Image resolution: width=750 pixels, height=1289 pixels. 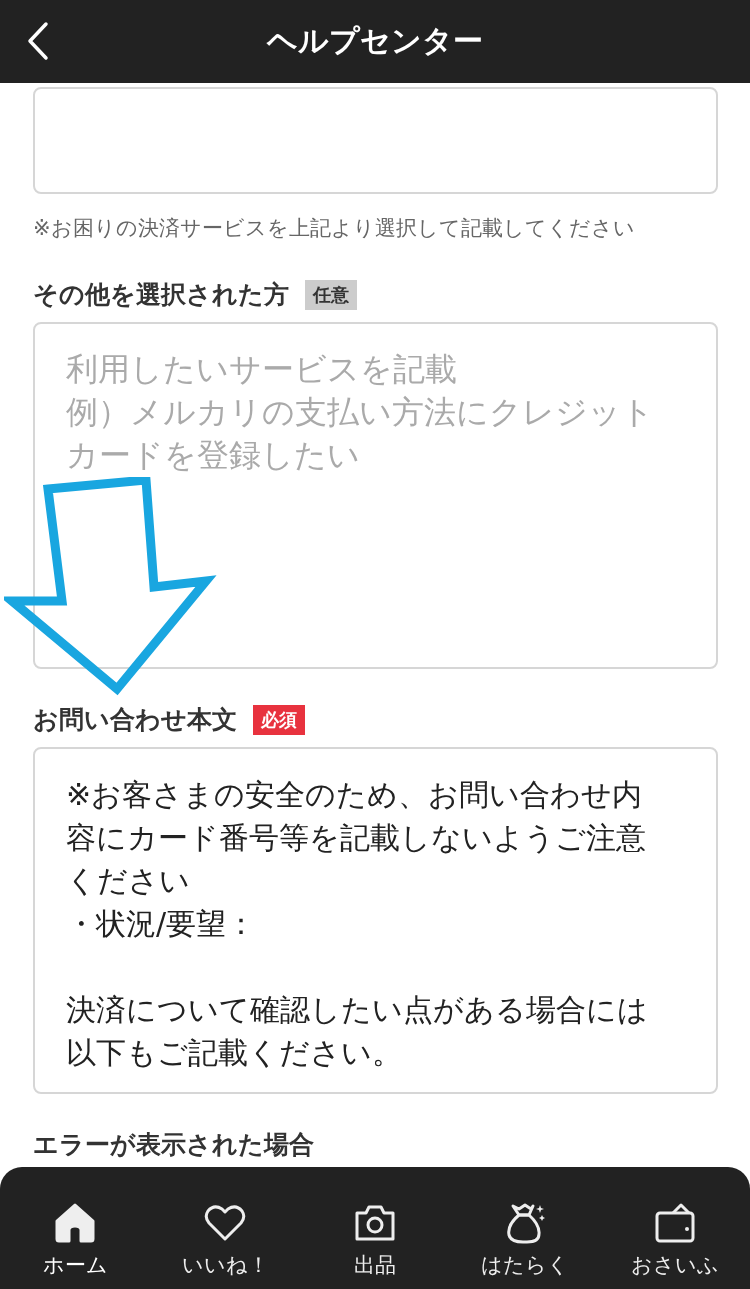 I want to click on wallet-icon, so click(x=675, y=1223).